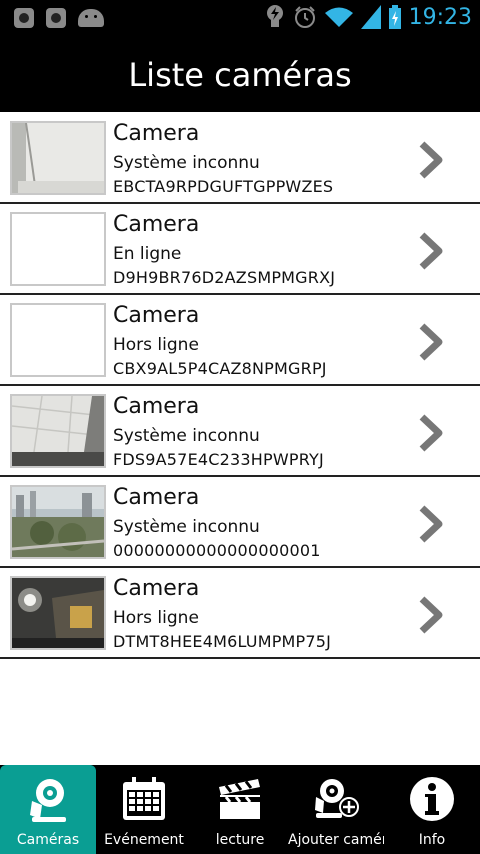 This screenshot has height=854, width=480. Describe the element at coordinates (432, 799) in the screenshot. I see `info-icon` at that location.